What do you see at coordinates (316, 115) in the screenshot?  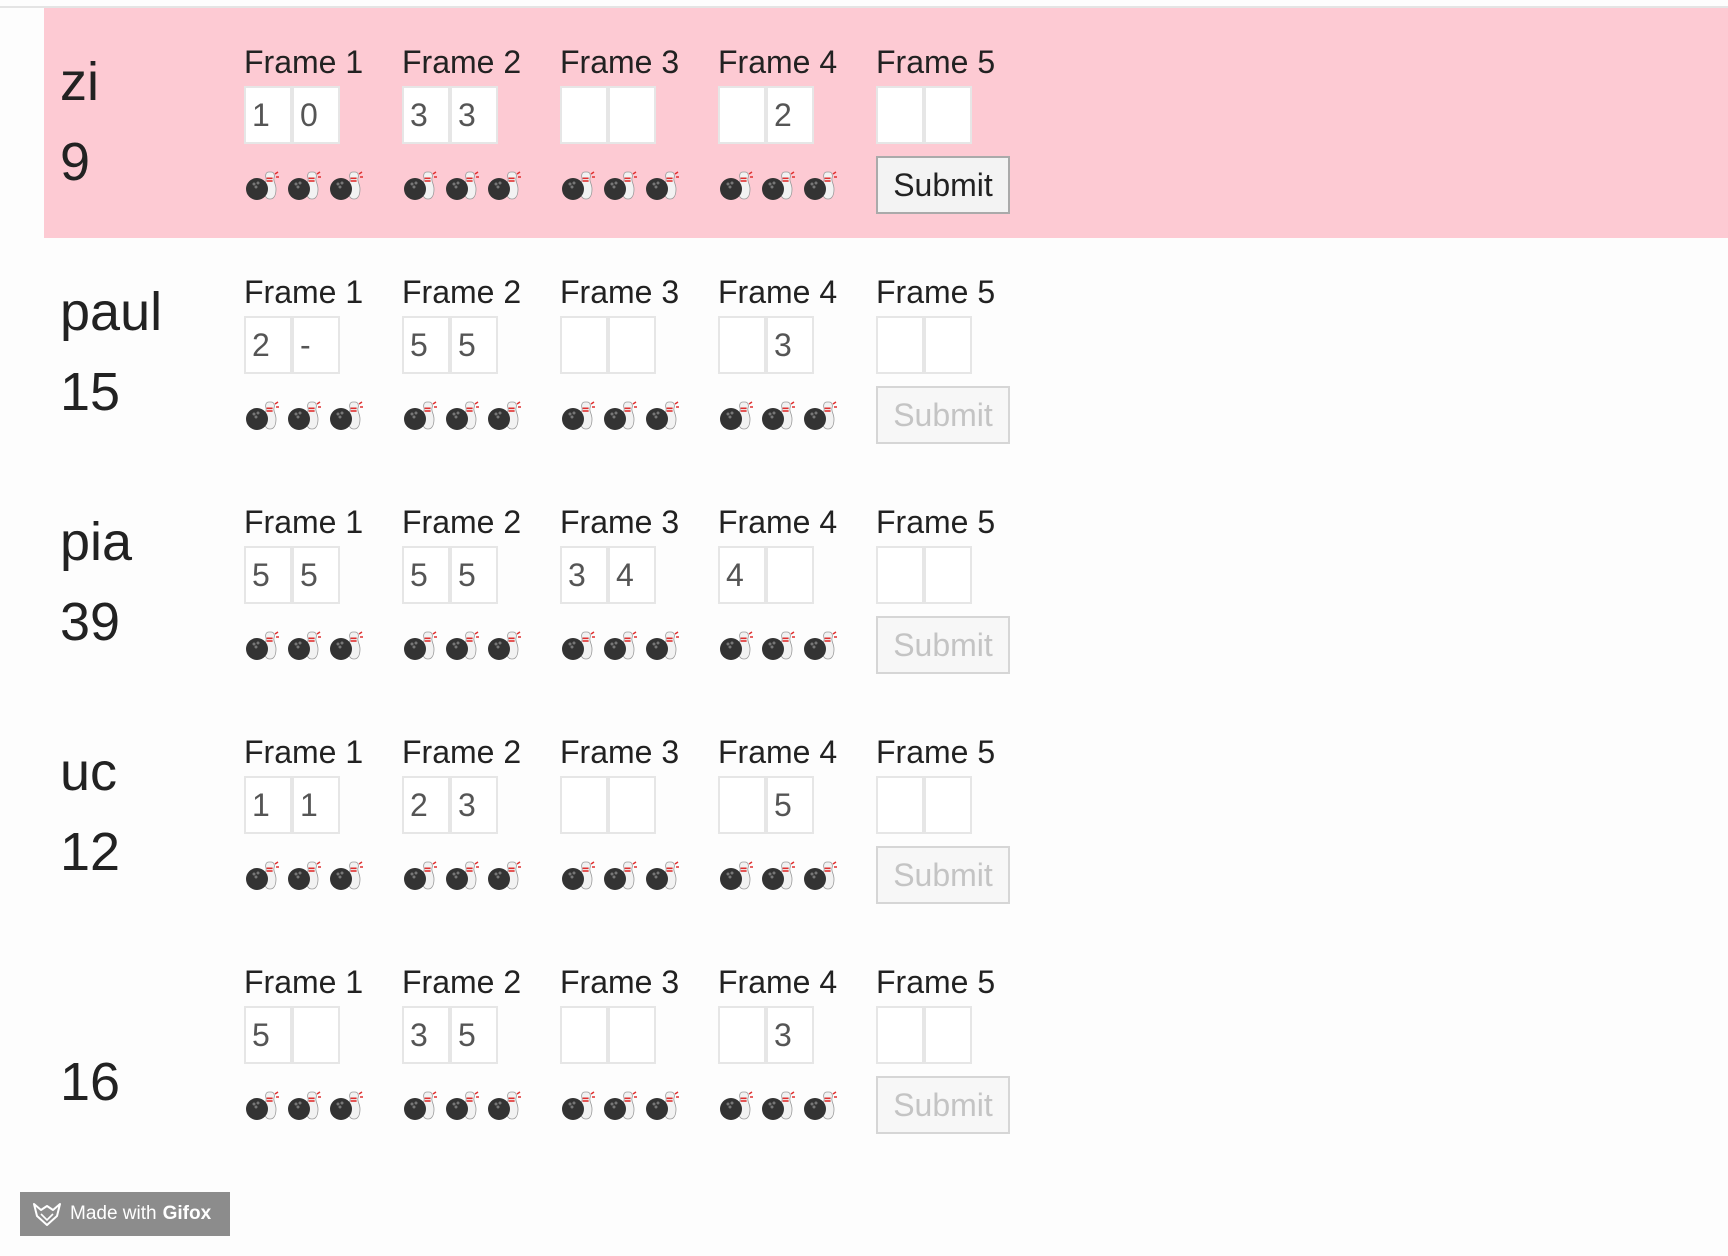 I see `roll-input: 0` at bounding box center [316, 115].